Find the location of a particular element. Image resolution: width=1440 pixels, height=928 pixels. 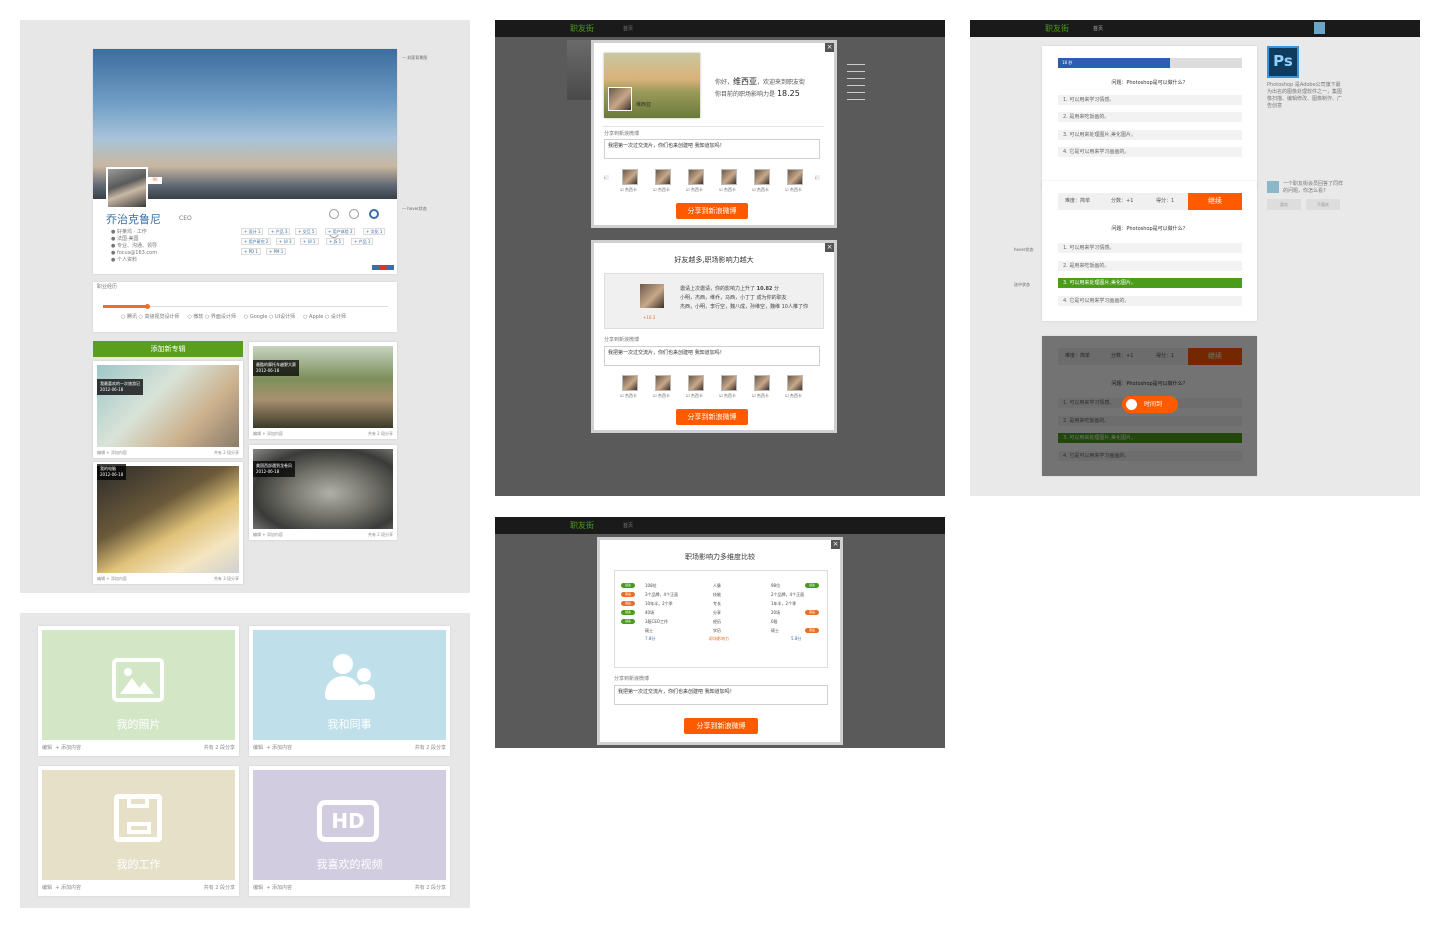

like-button: 喜欢 is located at coordinates (1284, 204).